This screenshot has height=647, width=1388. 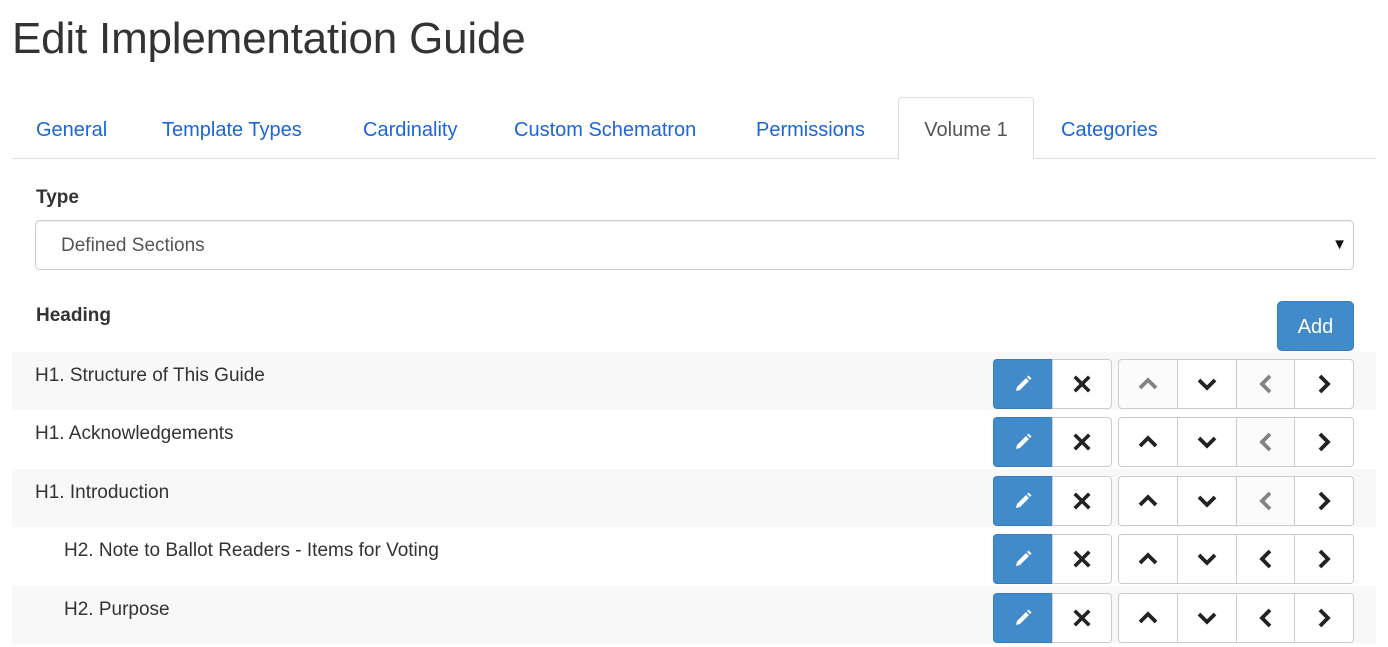 What do you see at coordinates (694, 439) in the screenshot?
I see `section-row: H1. Acknowledgements` at bounding box center [694, 439].